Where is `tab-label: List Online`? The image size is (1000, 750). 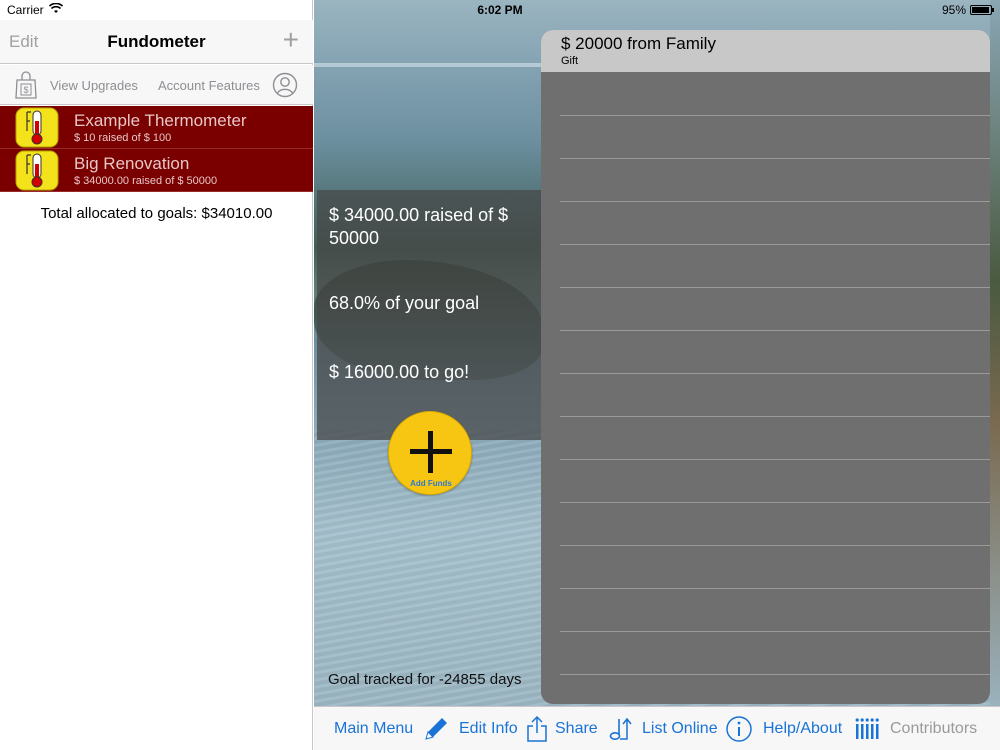
tab-label: List Online is located at coordinates (680, 728).